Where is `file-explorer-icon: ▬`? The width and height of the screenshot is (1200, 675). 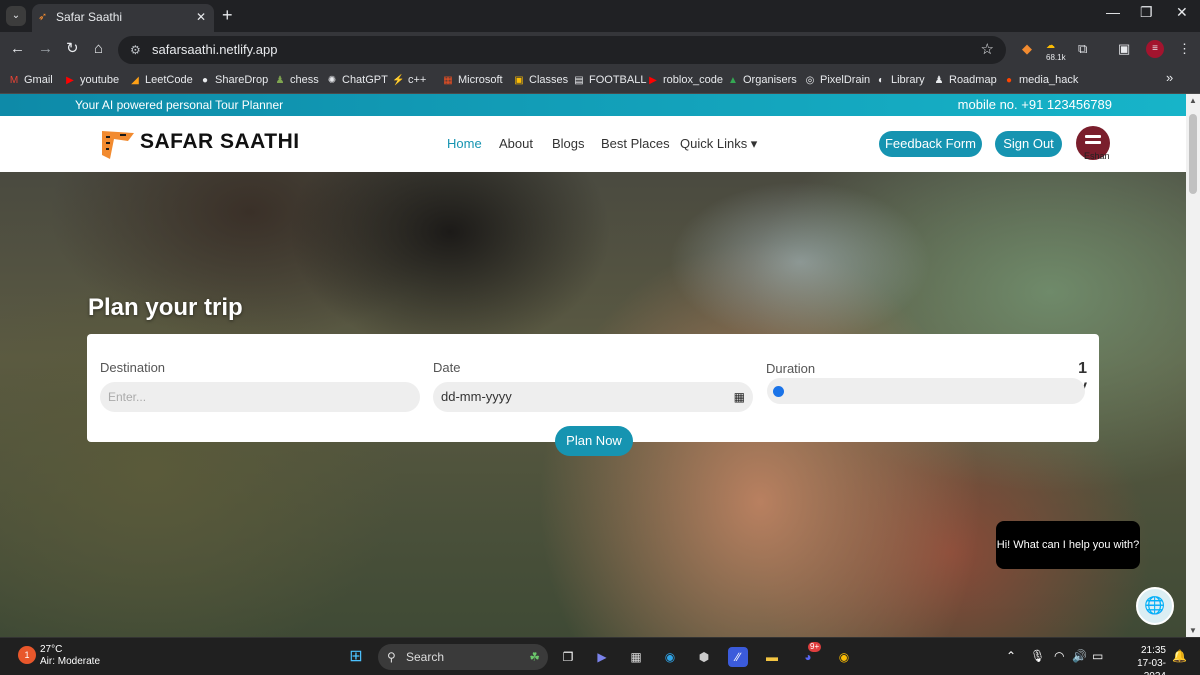
file-explorer-icon: ▬ is located at coordinates (772, 657).